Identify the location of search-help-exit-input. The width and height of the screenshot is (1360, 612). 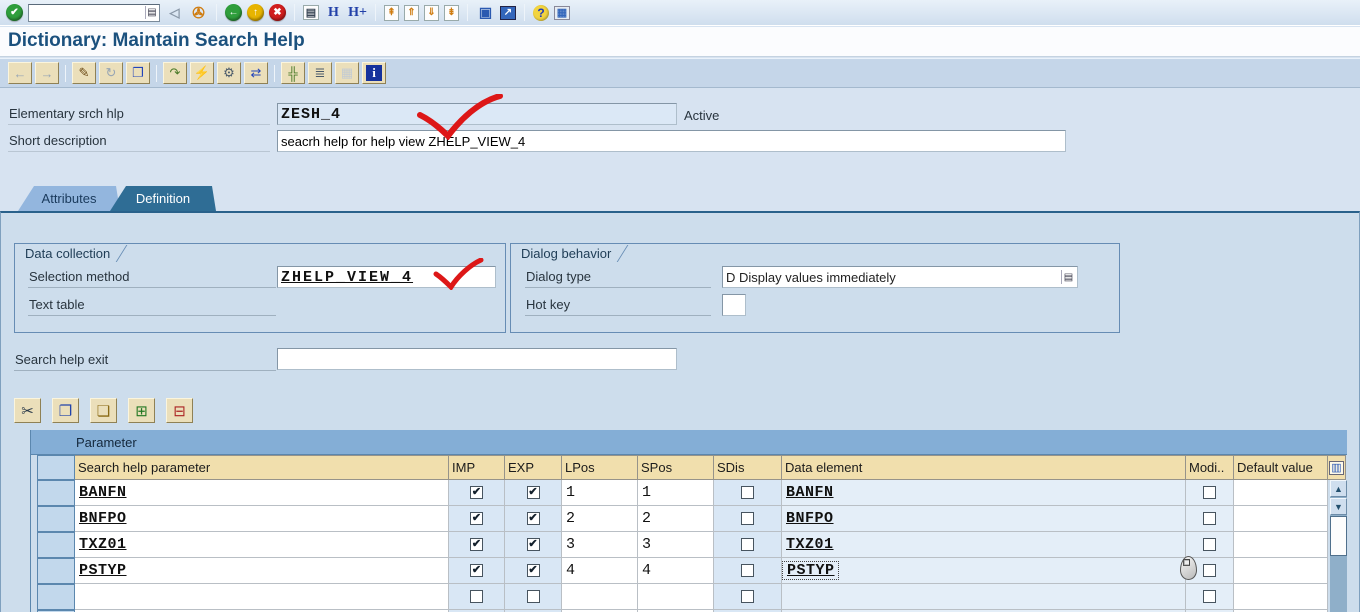
(477, 359).